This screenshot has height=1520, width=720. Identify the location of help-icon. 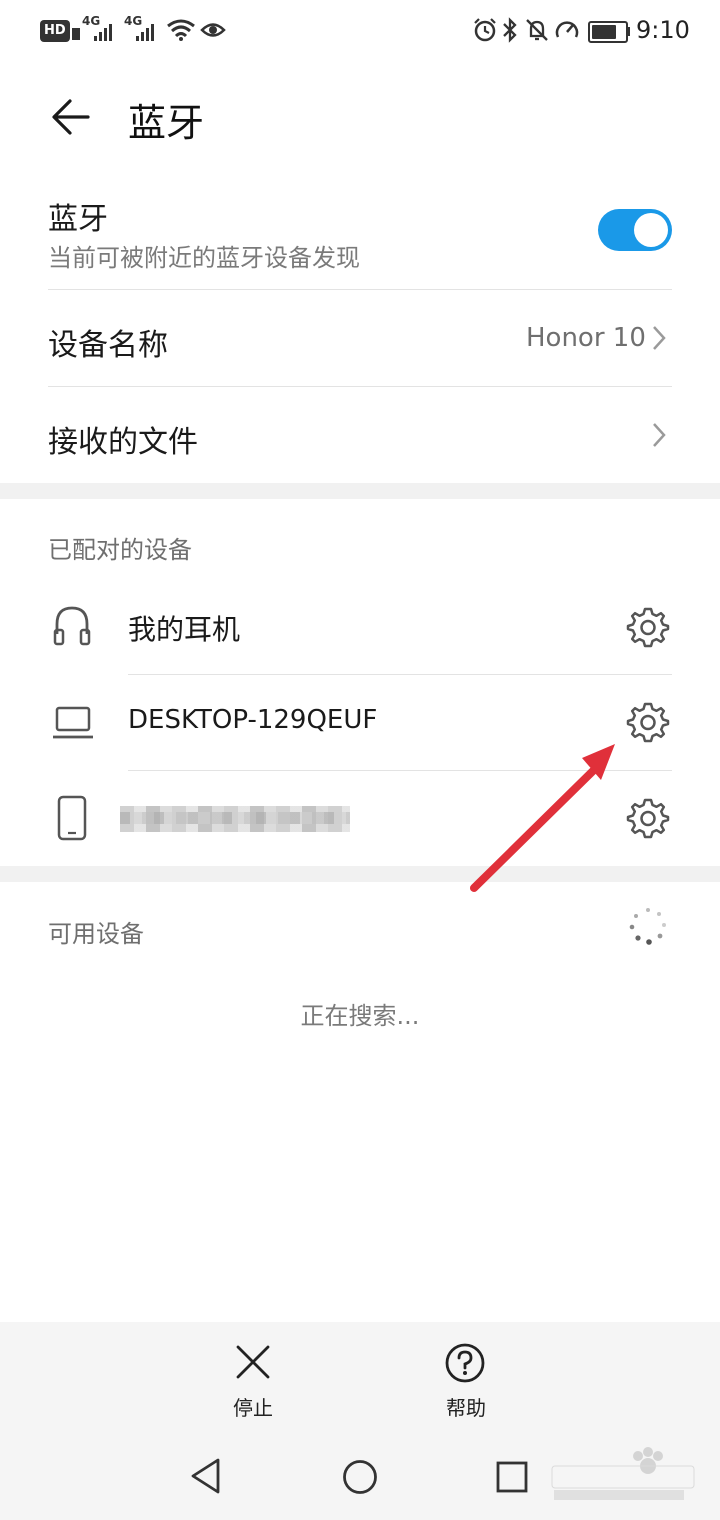
(465, 1363).